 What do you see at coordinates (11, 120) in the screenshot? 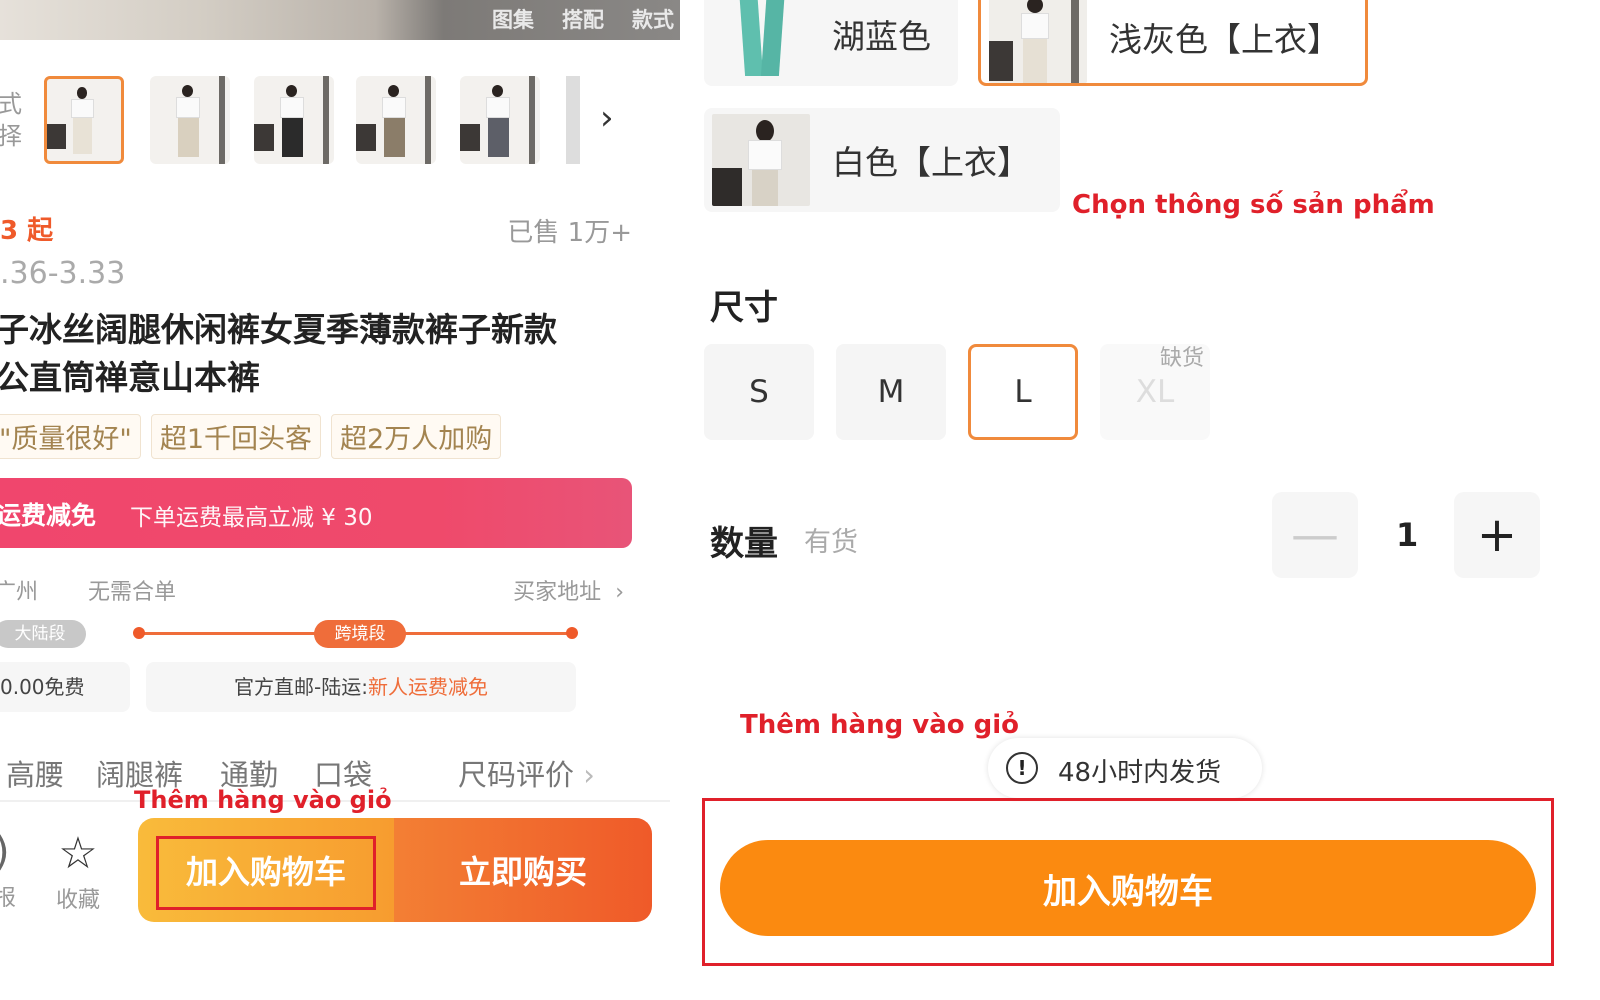
I see `variant-select-label: 式 择` at bounding box center [11, 120].